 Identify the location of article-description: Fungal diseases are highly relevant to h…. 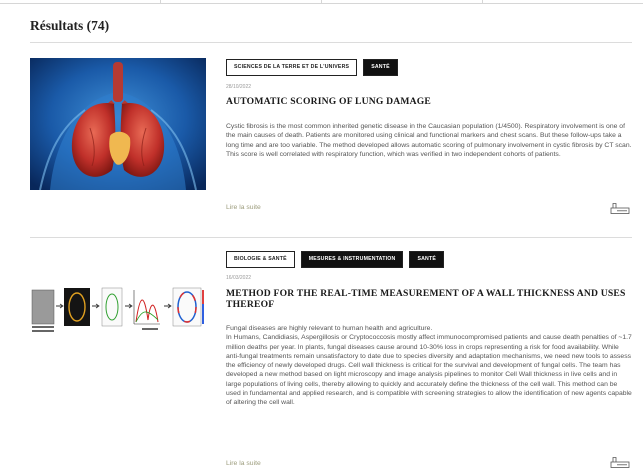
(429, 366).